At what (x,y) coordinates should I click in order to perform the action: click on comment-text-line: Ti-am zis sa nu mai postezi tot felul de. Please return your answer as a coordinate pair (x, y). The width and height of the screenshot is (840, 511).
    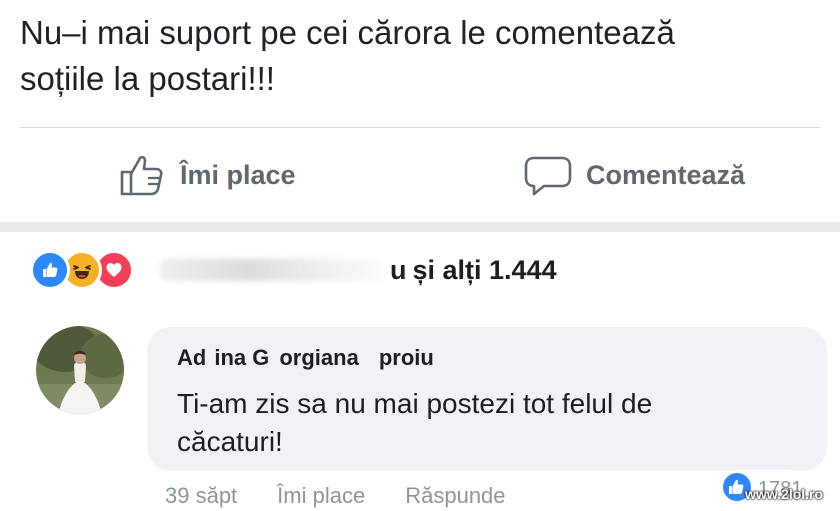
    Looking at the image, I should click on (415, 403).